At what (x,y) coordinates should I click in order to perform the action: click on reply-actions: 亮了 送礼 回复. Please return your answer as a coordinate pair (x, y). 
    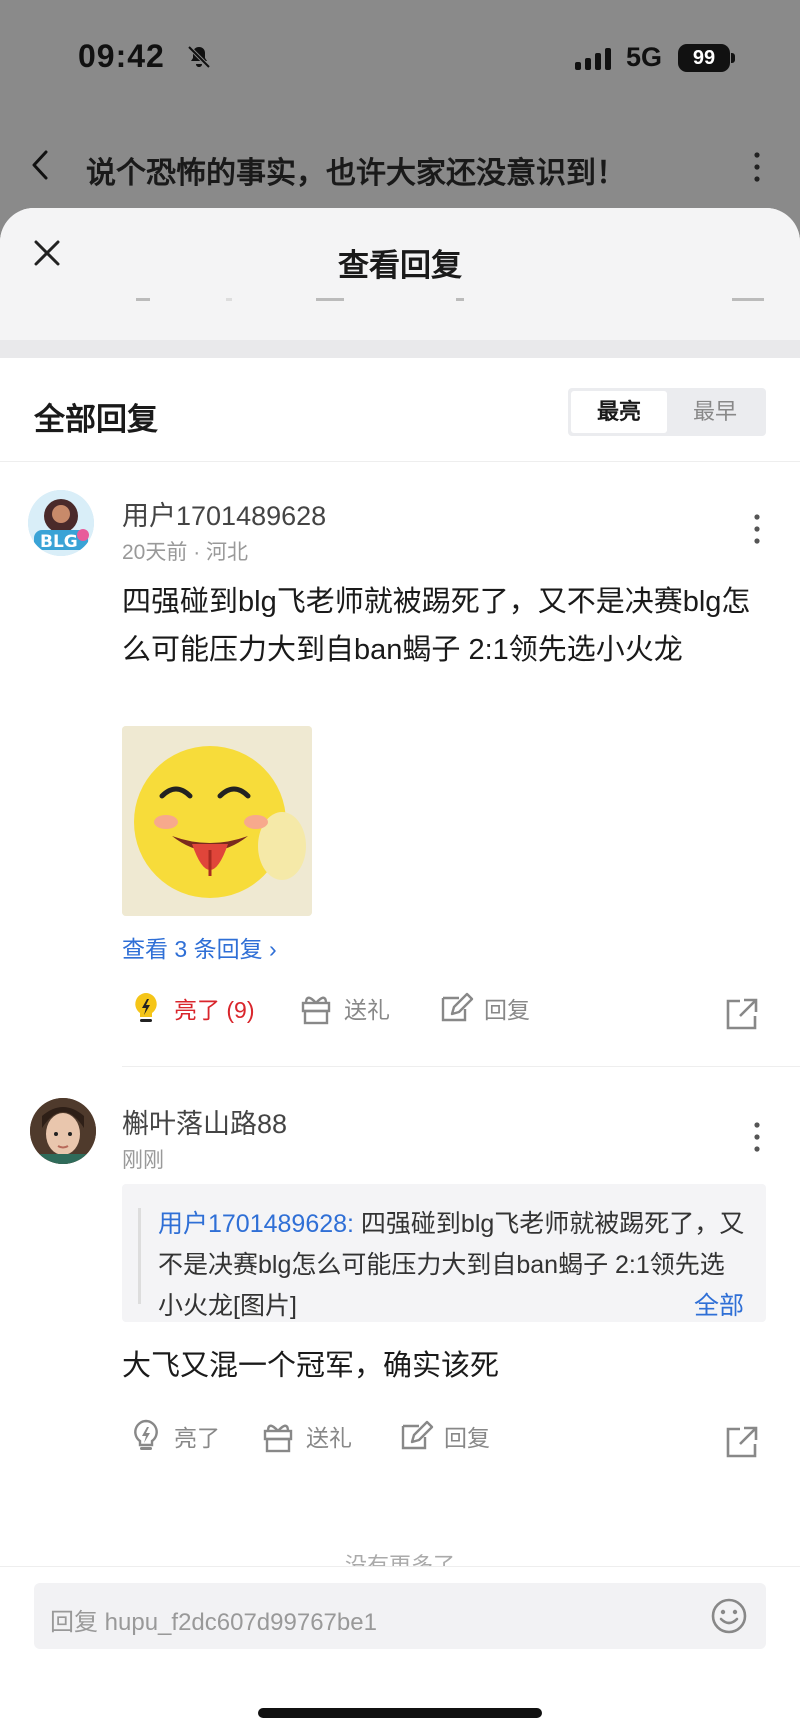
    Looking at the image, I should click on (447, 1443).